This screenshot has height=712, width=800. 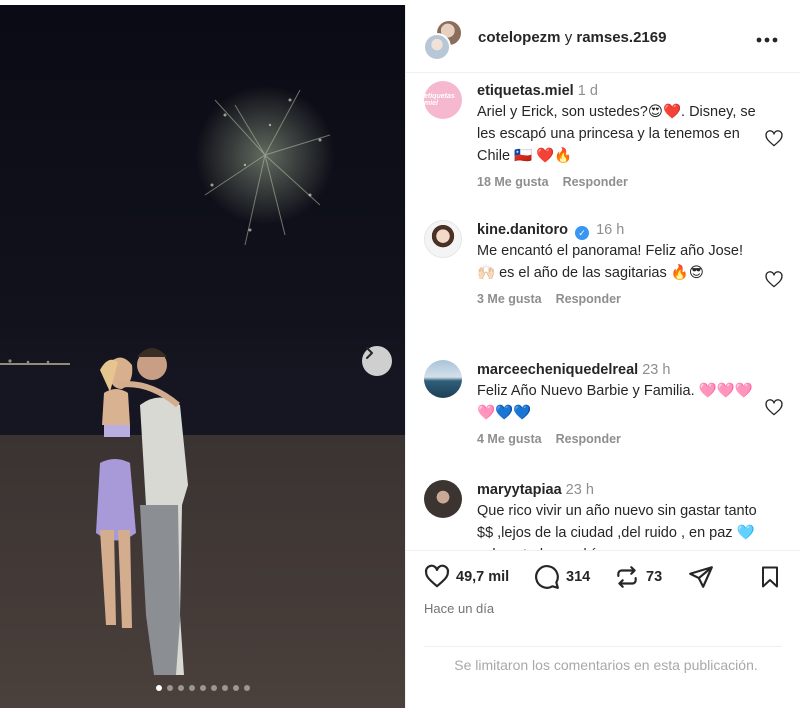 What do you see at coordinates (604, 577) in the screenshot?
I see `post-actions: 49,7 mil 314 73` at bounding box center [604, 577].